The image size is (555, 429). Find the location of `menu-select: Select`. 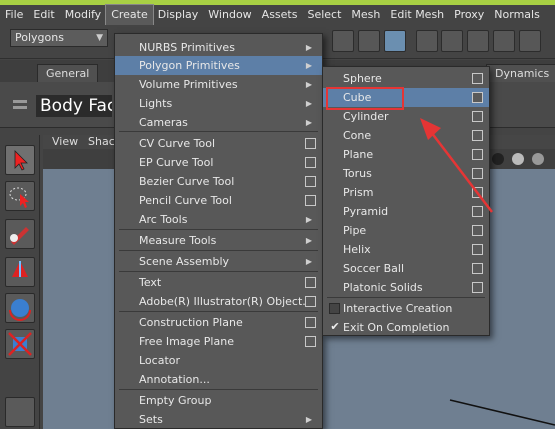

menu-select: Select is located at coordinates (324, 15).